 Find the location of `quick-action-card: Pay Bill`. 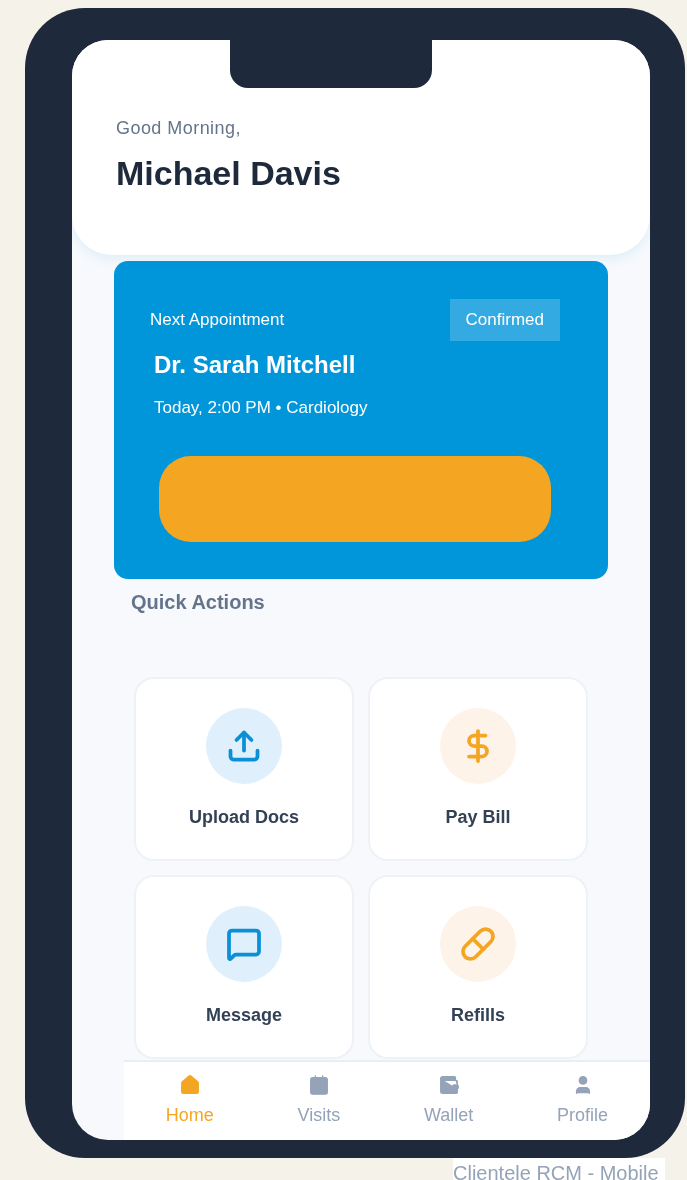

quick-action-card: Pay Bill is located at coordinates (478, 769).